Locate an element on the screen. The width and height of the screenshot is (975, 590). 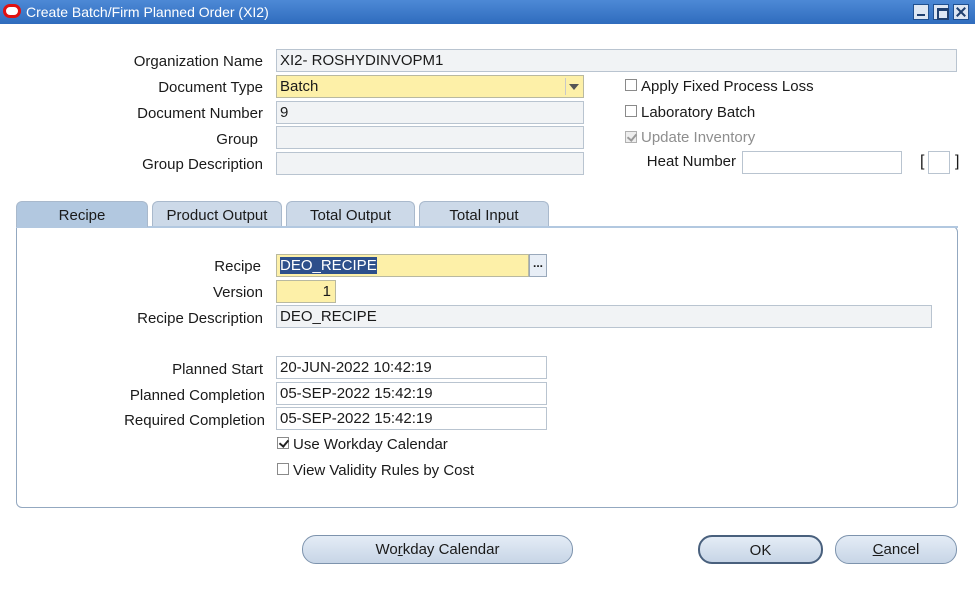
version-field: 1 is located at coordinates (306, 291).